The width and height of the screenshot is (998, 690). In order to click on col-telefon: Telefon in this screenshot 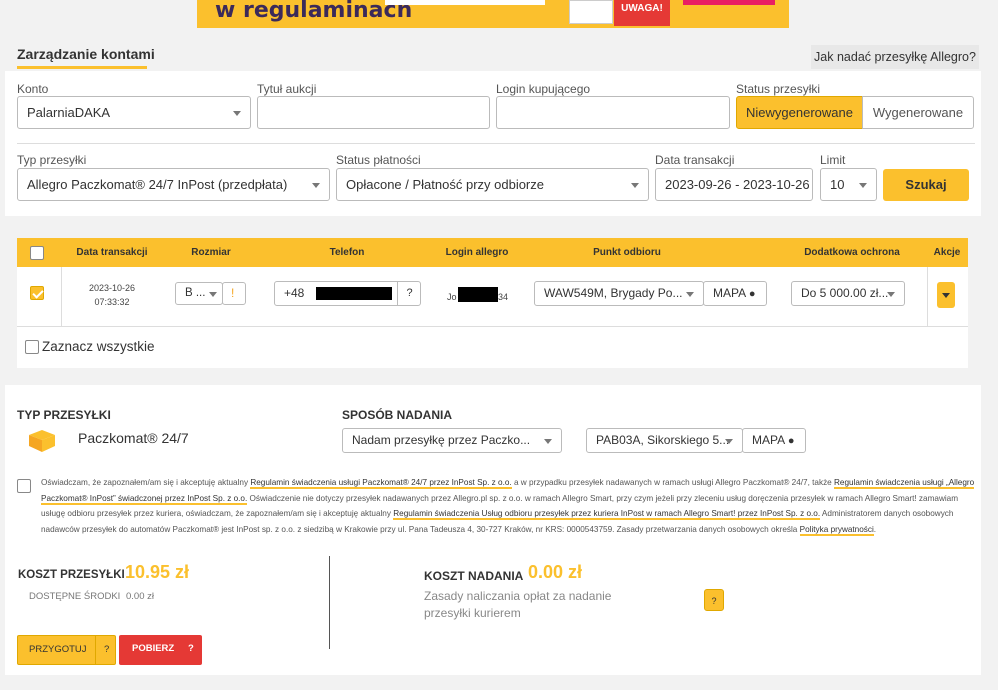, I will do `click(347, 252)`.